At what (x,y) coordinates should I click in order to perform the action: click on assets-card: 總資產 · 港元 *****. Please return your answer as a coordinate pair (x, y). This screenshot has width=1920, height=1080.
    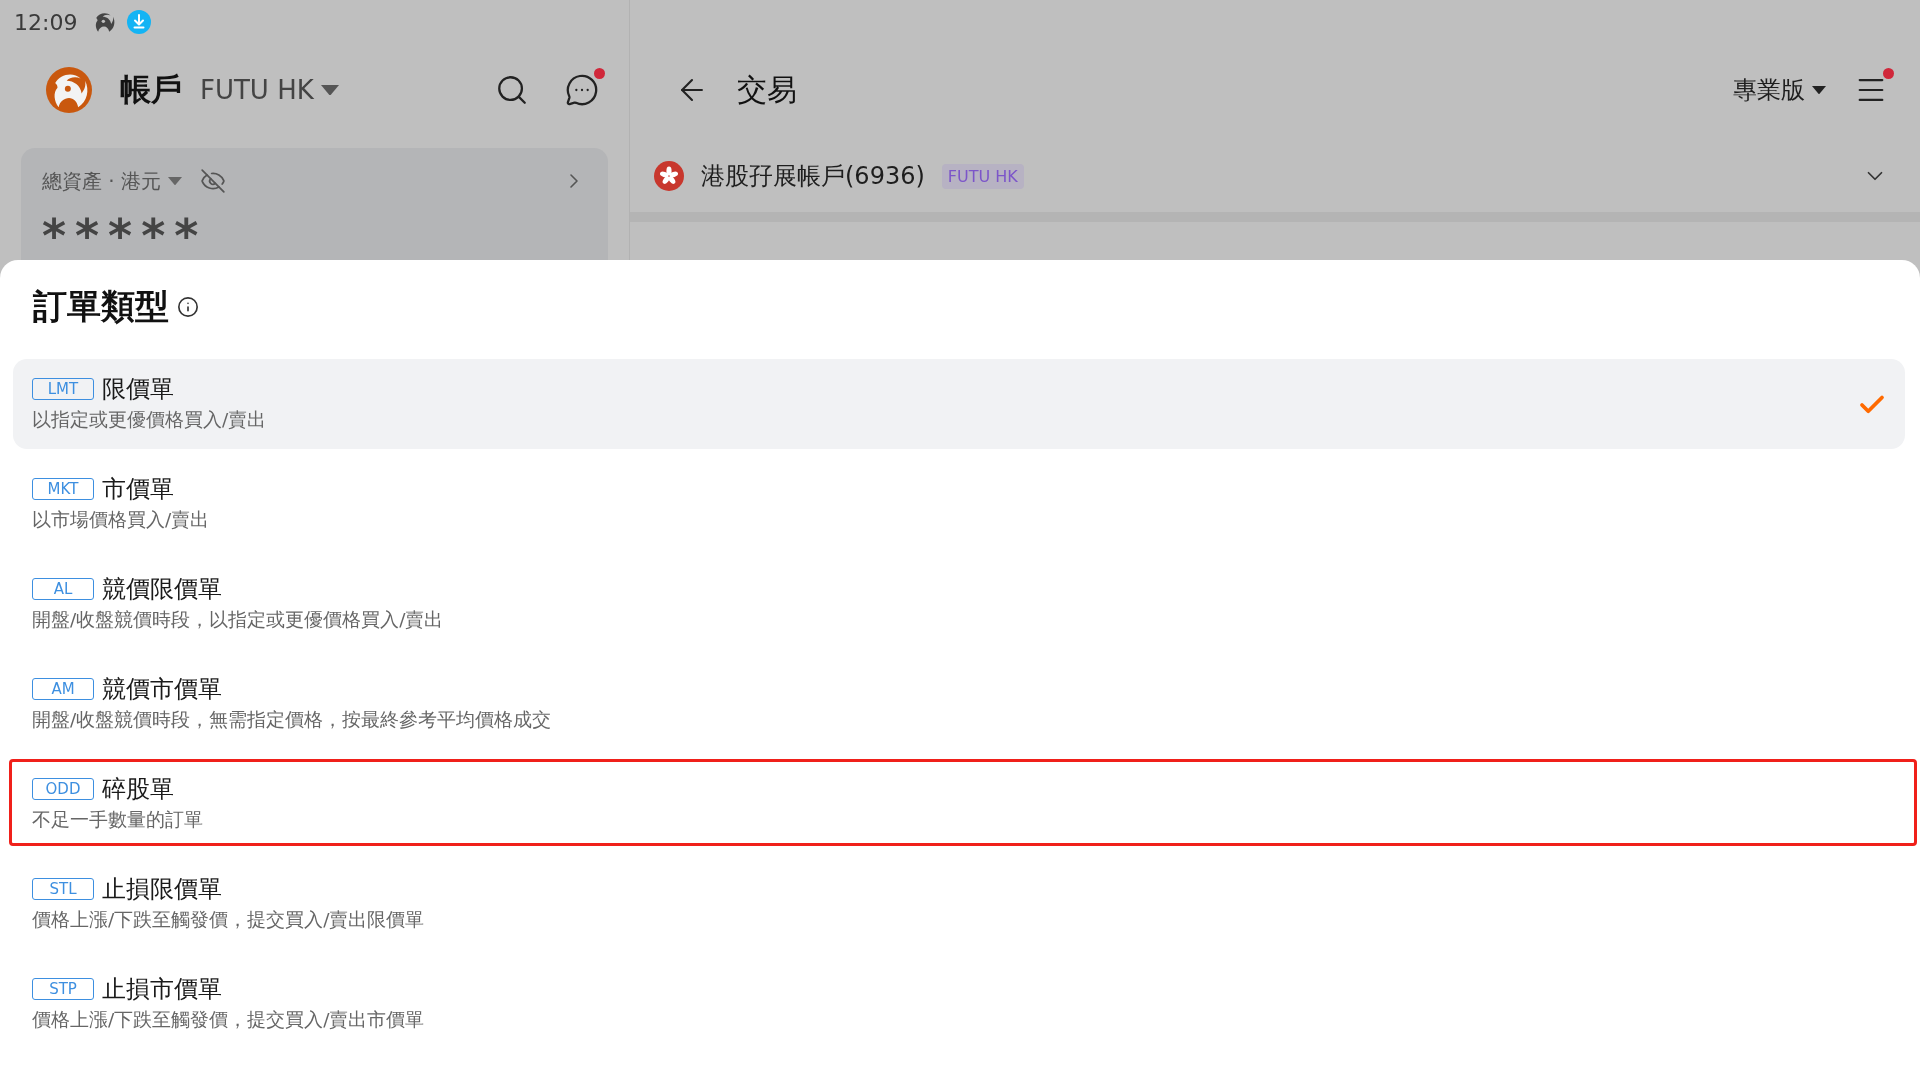
    Looking at the image, I should click on (314, 204).